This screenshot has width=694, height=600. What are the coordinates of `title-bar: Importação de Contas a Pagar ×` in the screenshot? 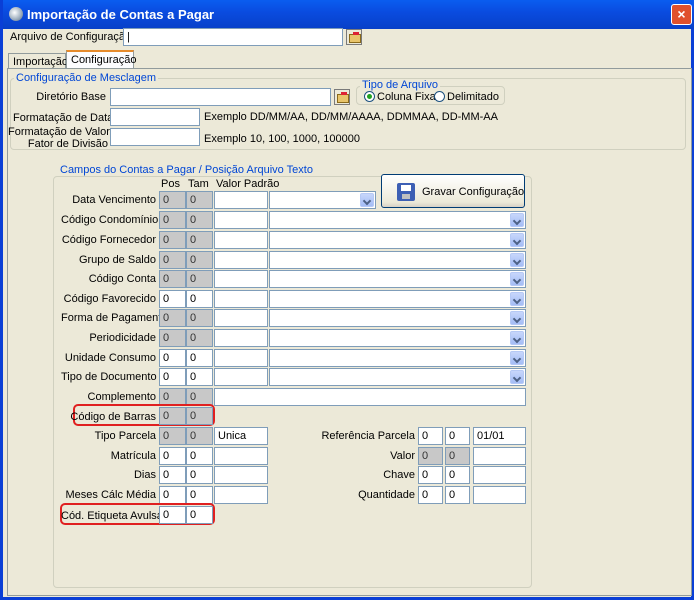 It's located at (348, 14).